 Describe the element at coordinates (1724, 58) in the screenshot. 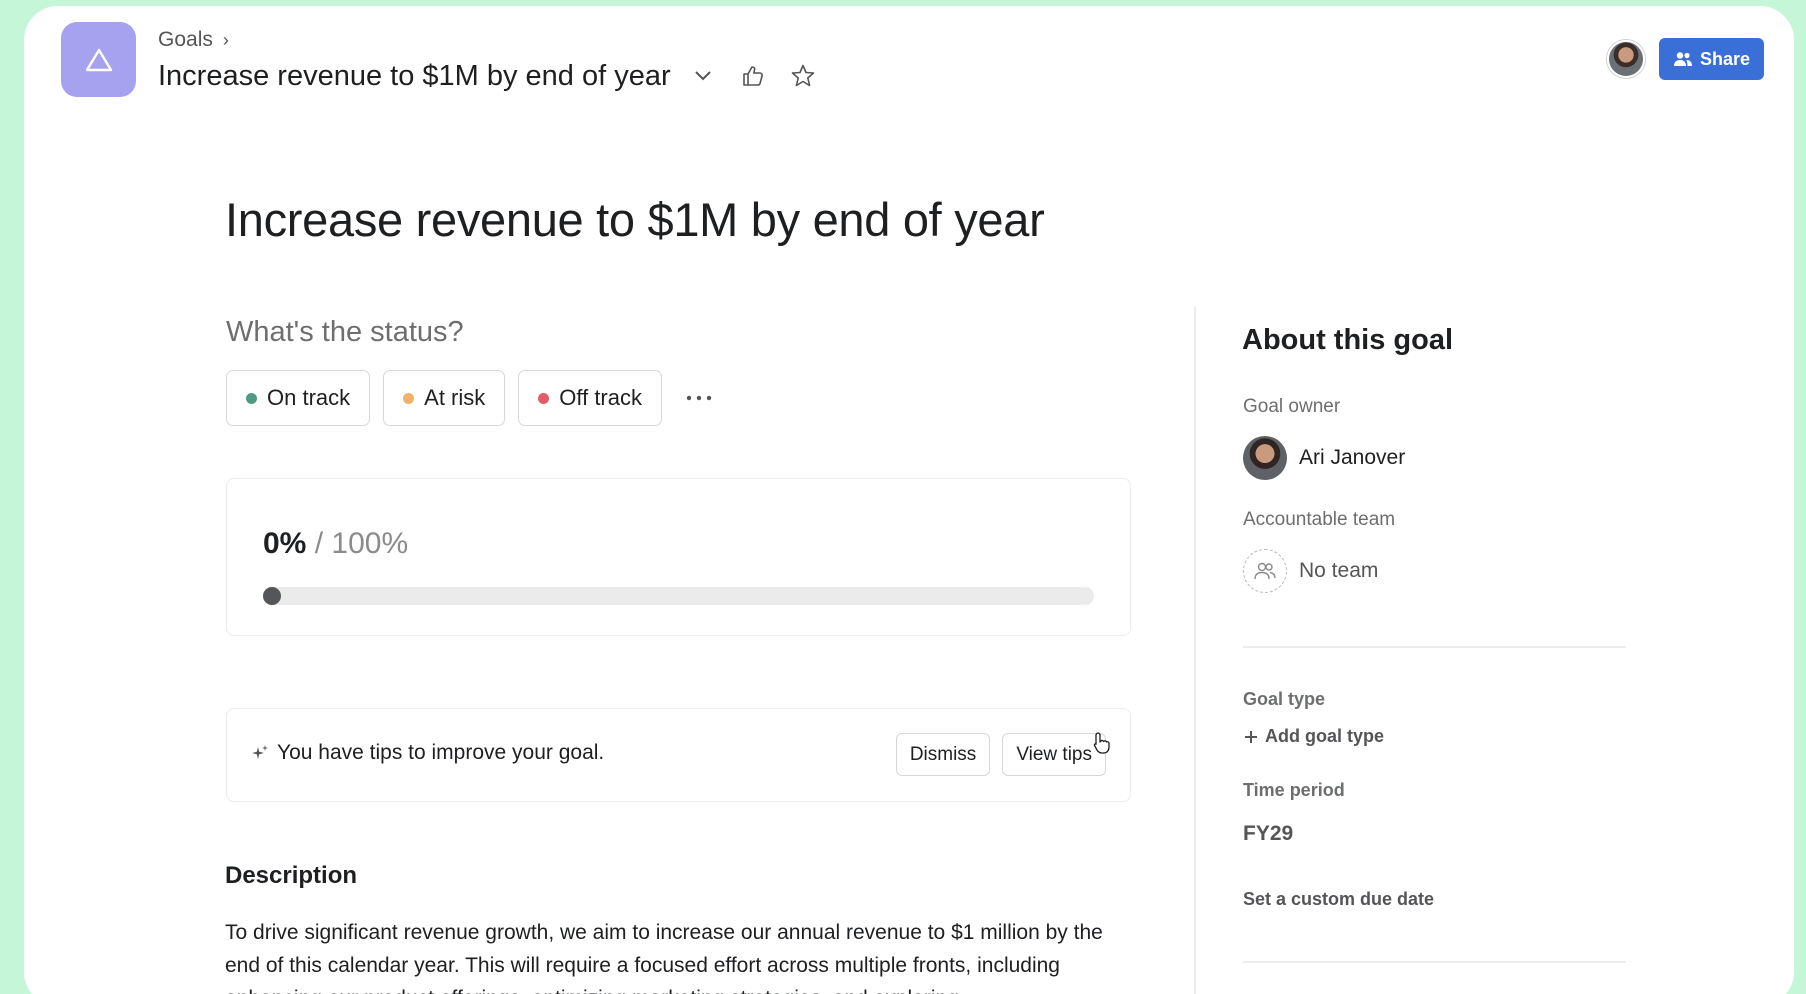

I see `share-label: Share` at that location.